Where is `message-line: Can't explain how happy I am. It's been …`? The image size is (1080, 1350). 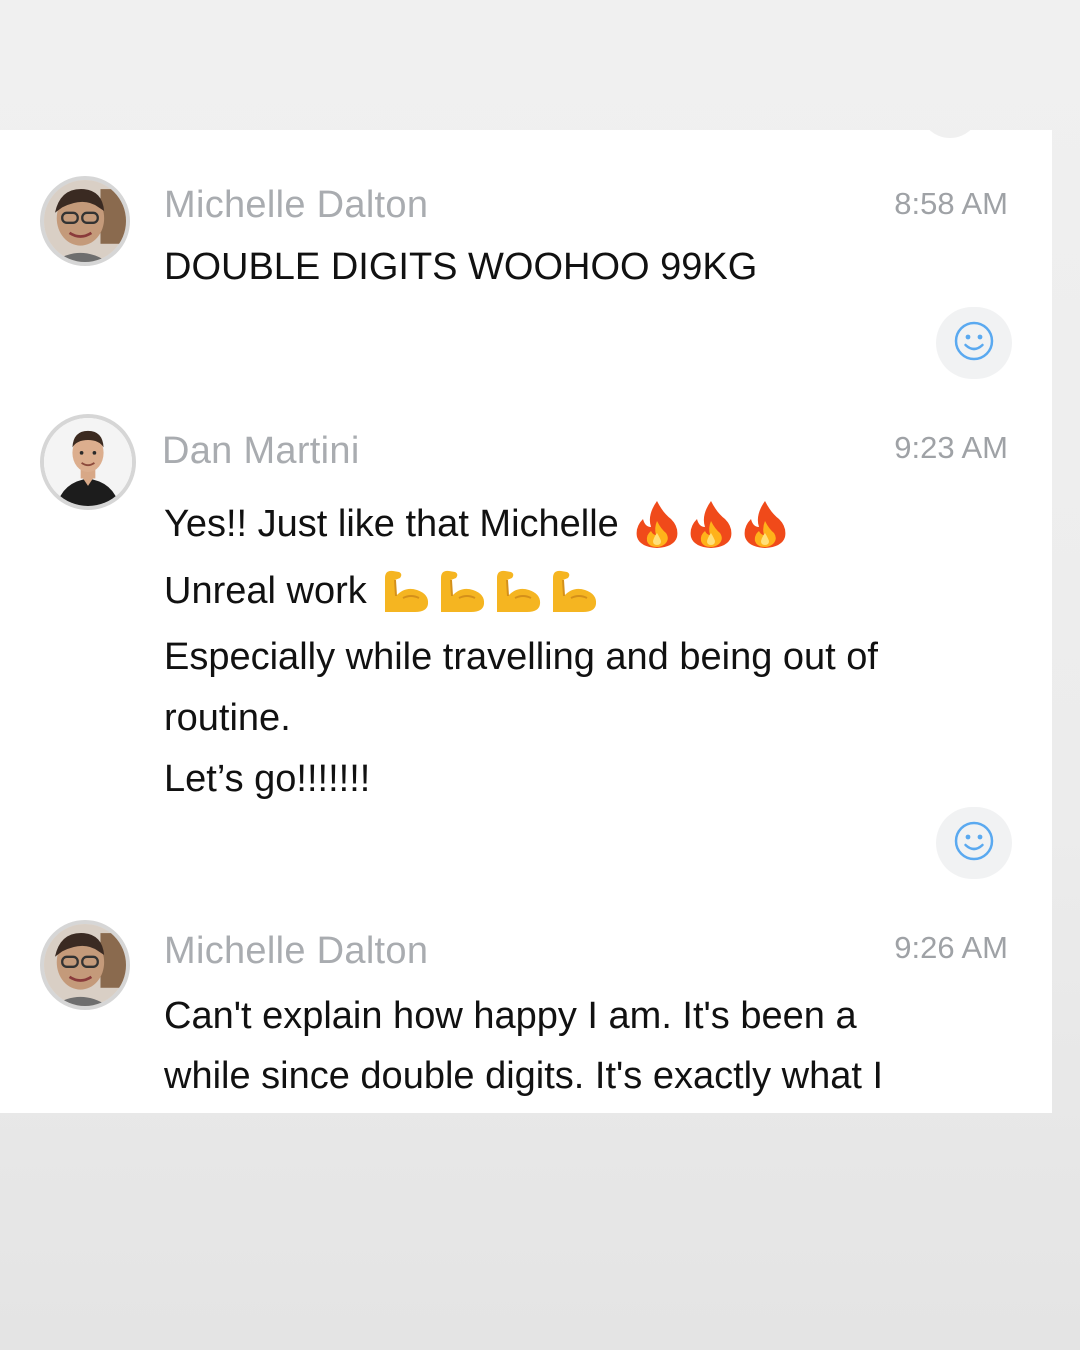
message-line: Can't explain how happy I am. It's been … is located at coordinates (510, 1015).